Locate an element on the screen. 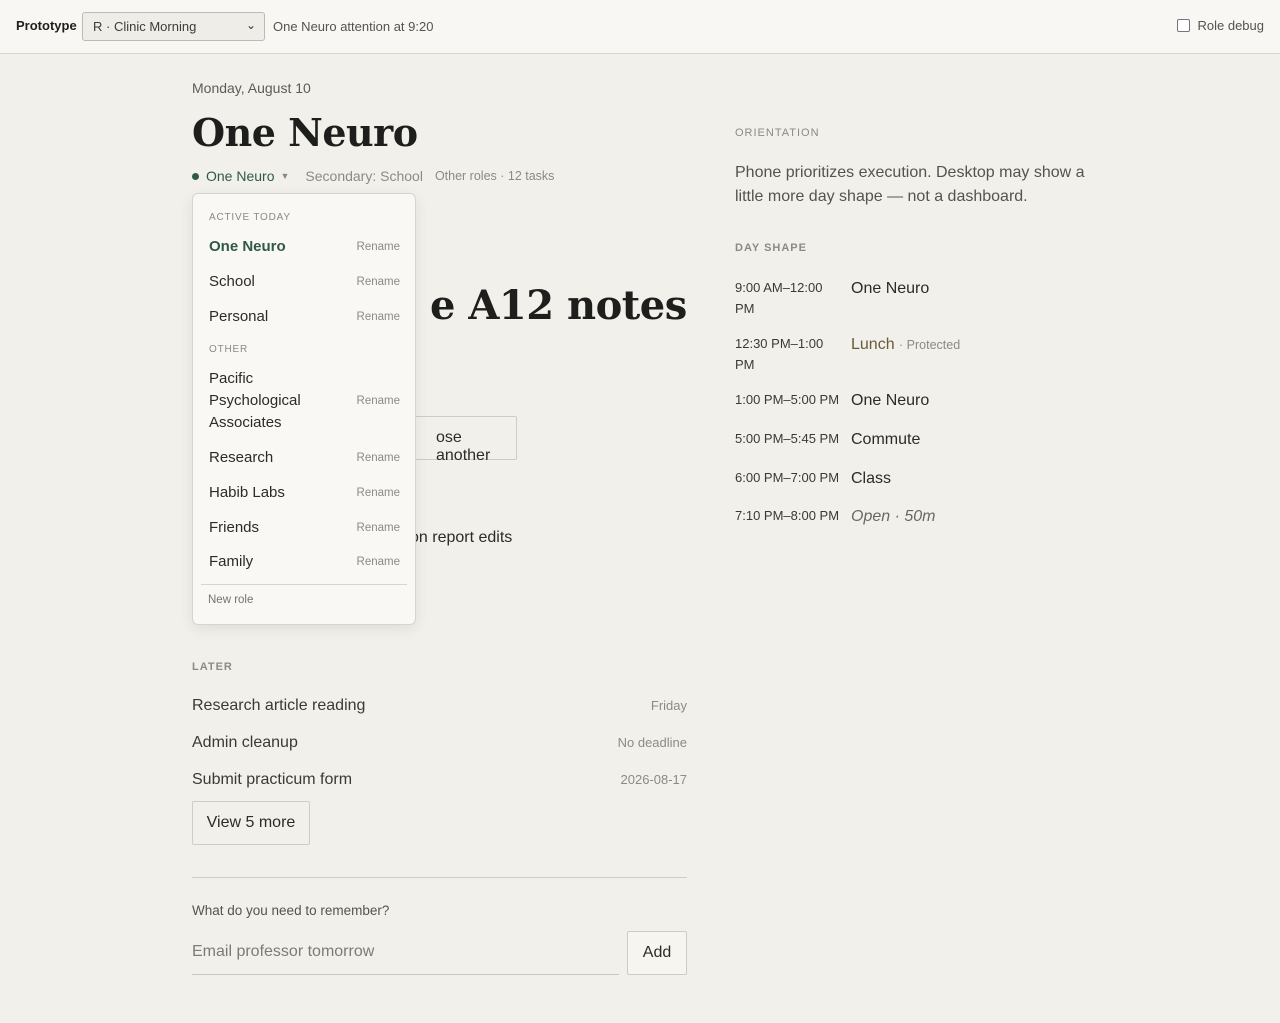 The width and height of the screenshot is (1280, 1023). day-shape-time: 7:10 PM–8:00 PM is located at coordinates (787, 515).